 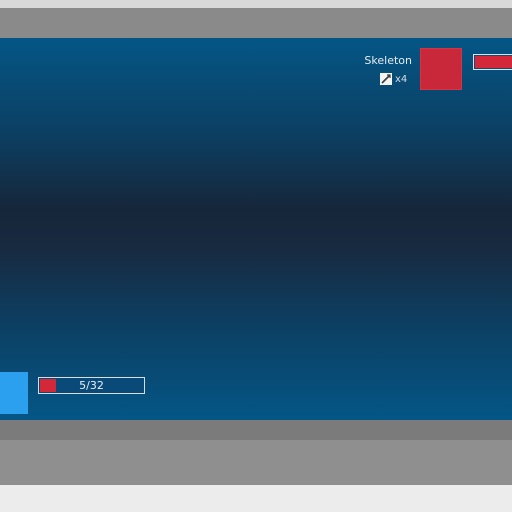 What do you see at coordinates (256, 23) in the screenshot?
I see `top-toolbar` at bounding box center [256, 23].